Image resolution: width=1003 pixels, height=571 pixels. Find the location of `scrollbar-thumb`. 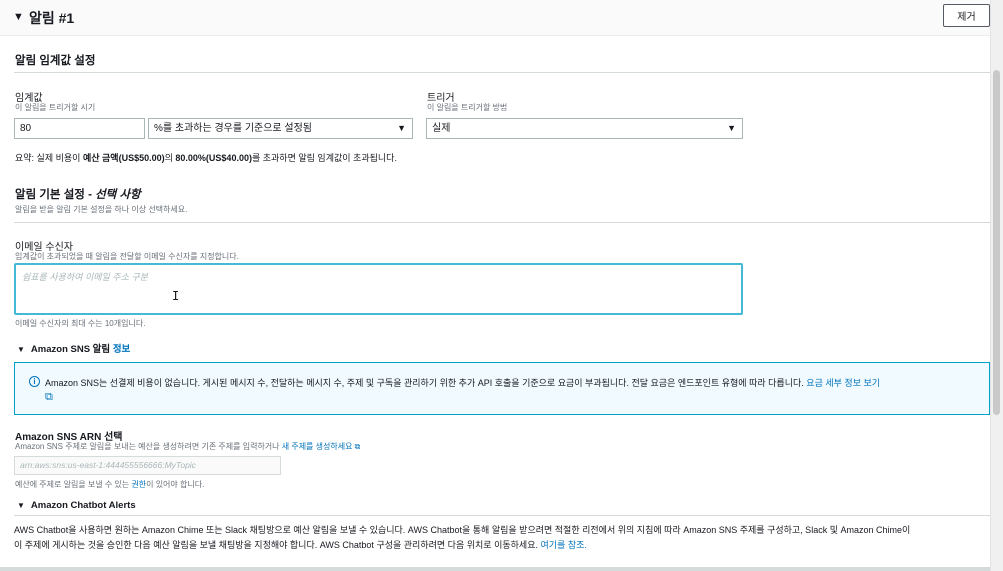

scrollbar-thumb is located at coordinates (996, 242).